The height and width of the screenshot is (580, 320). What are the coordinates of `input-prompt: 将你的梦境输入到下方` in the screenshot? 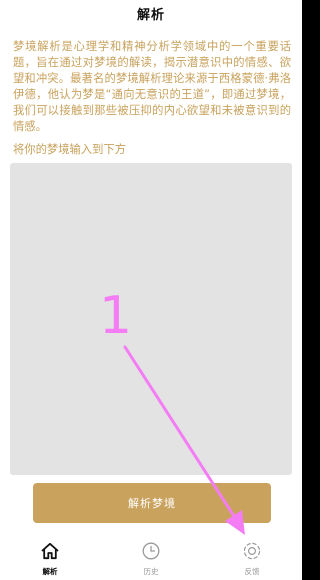 It's located at (69, 149).